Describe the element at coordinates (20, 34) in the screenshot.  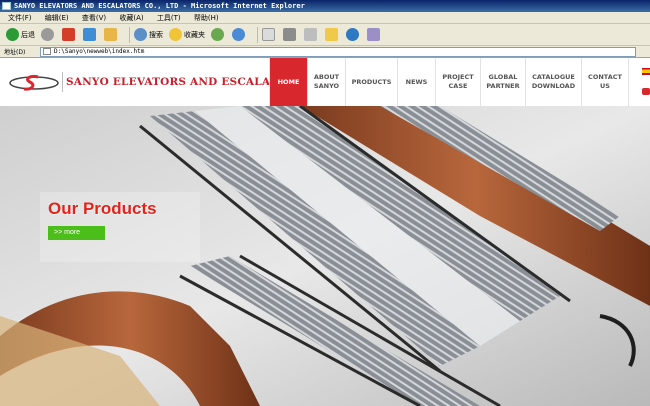
I see `back-button: 后退` at that location.